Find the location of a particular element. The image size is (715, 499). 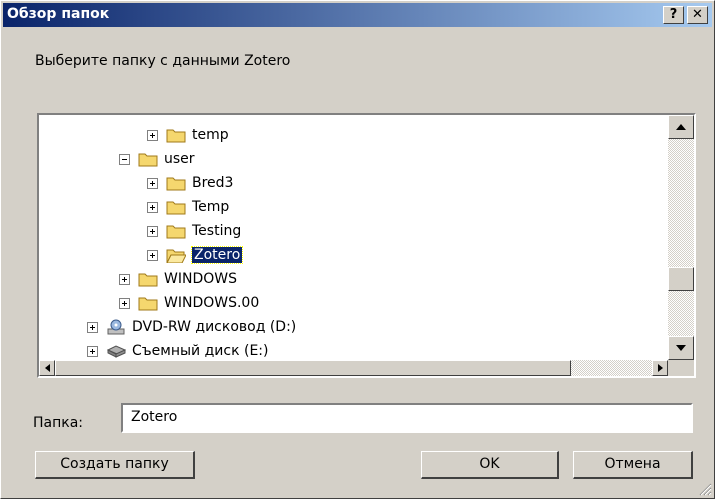

arrow-down-icon is located at coordinates (681, 348).